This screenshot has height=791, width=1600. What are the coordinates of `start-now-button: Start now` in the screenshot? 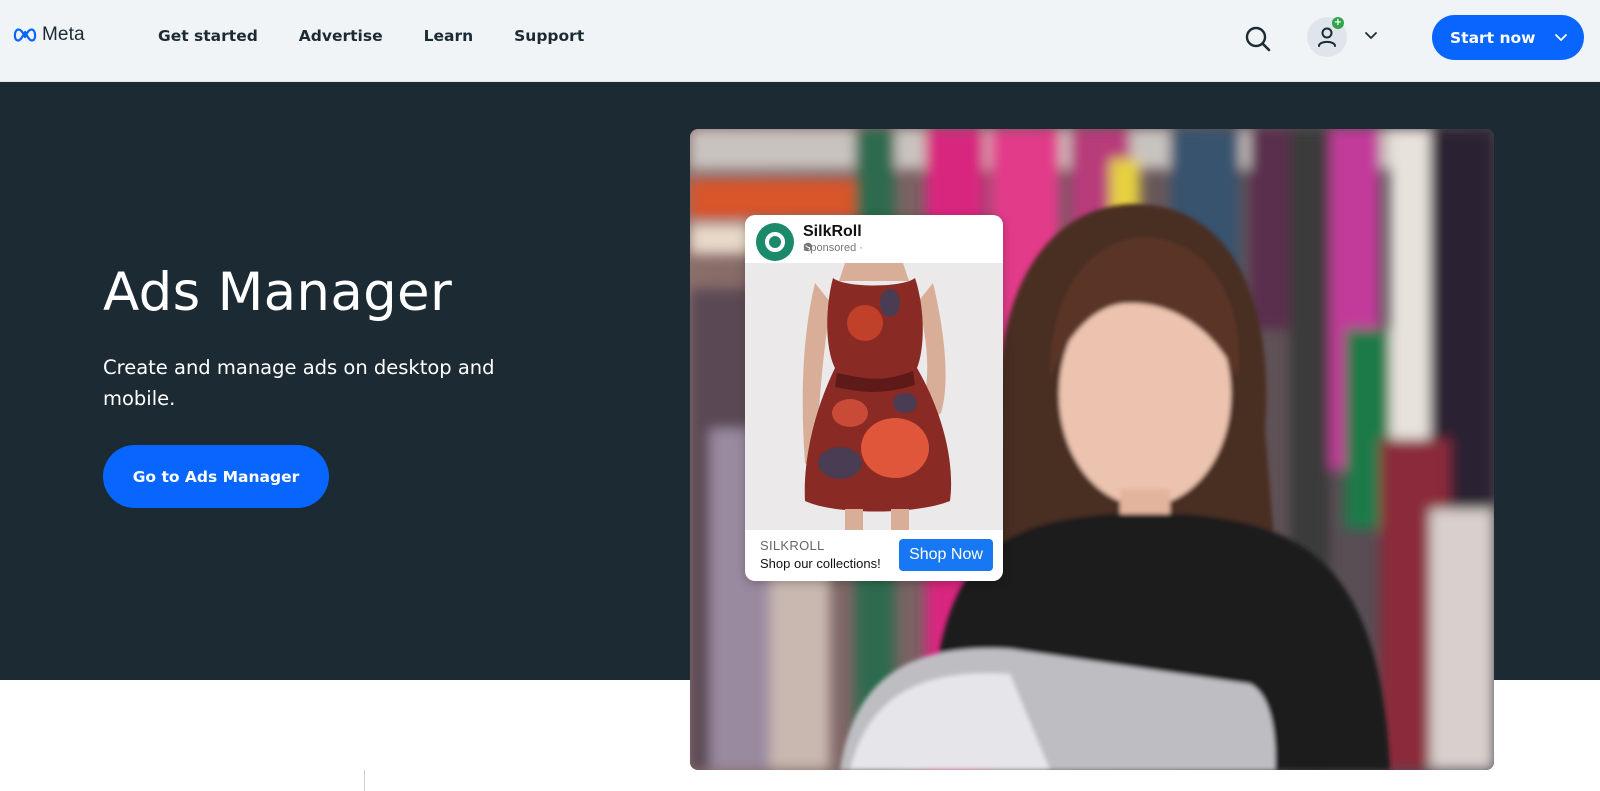 It's located at (1508, 37).